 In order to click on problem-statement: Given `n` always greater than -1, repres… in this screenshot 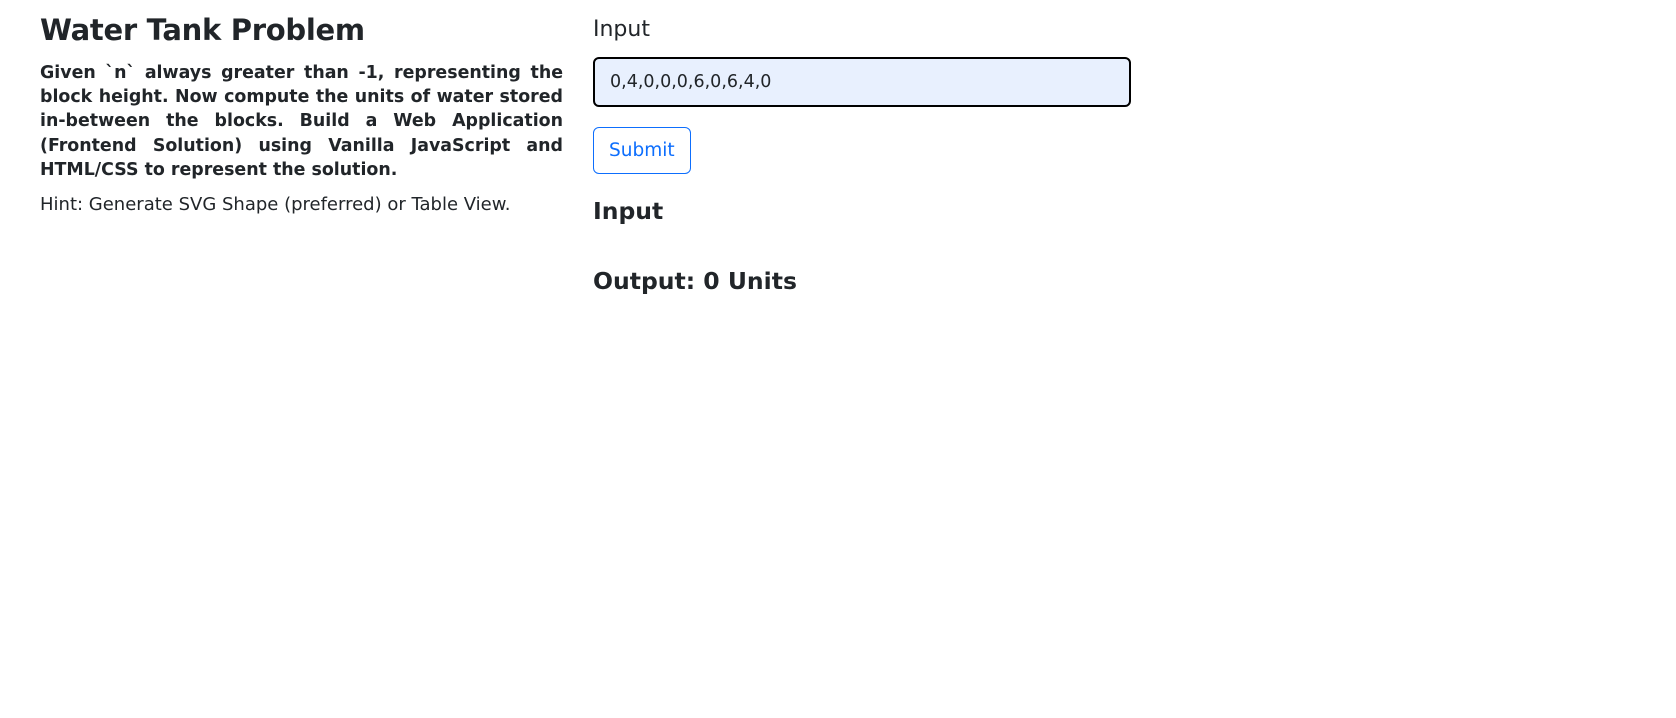, I will do `click(301, 121)`.